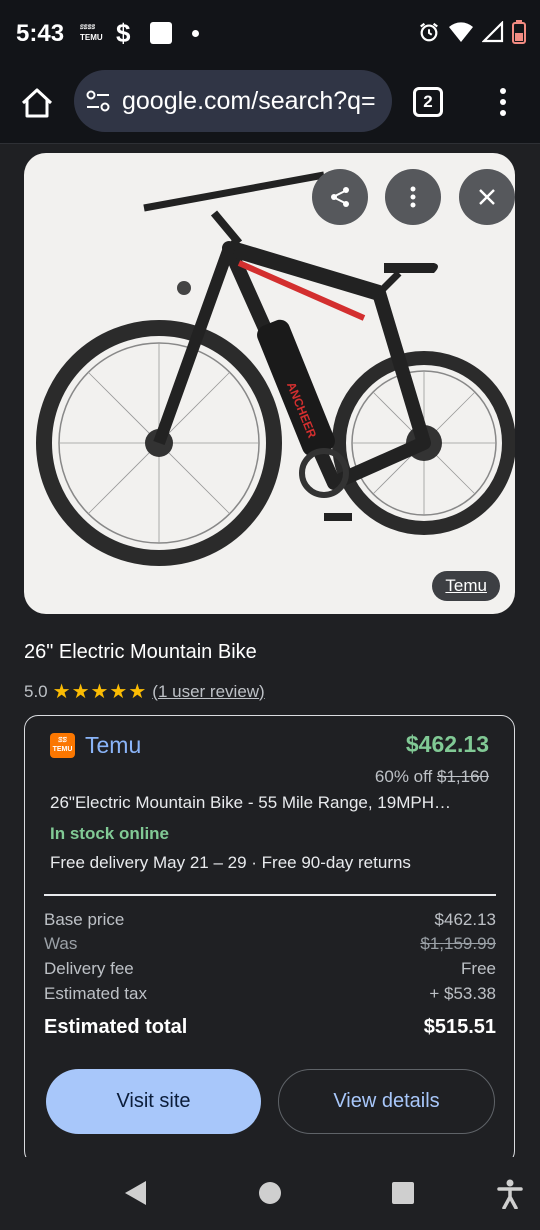  What do you see at coordinates (153, 1101) in the screenshot?
I see `visit-site-button: Visit site` at bounding box center [153, 1101].